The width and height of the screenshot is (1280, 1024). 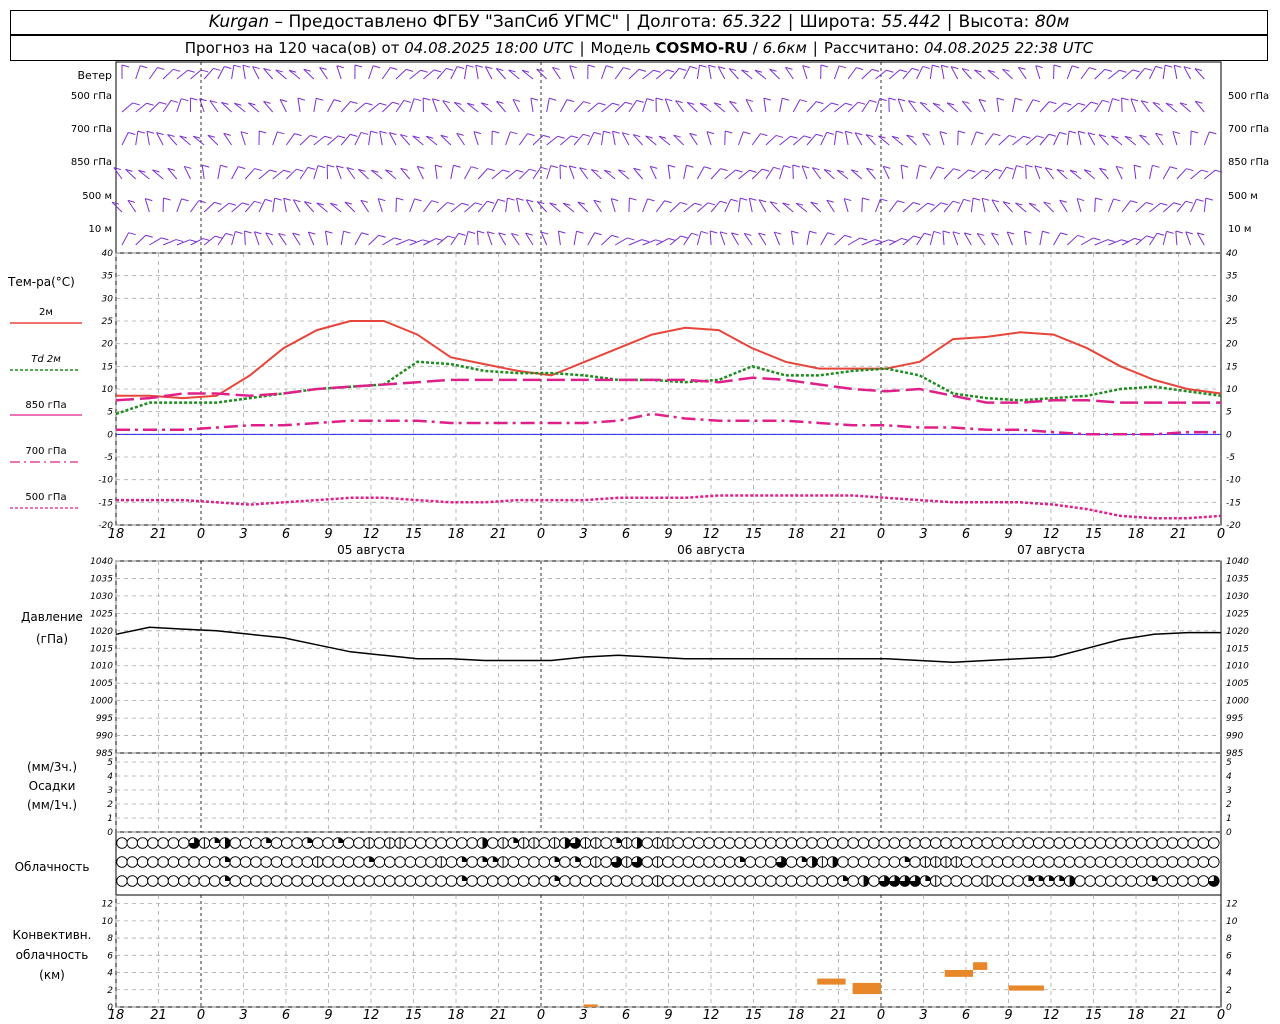 I want to click on y-tick-label-right: 1035, so click(x=1237, y=579).